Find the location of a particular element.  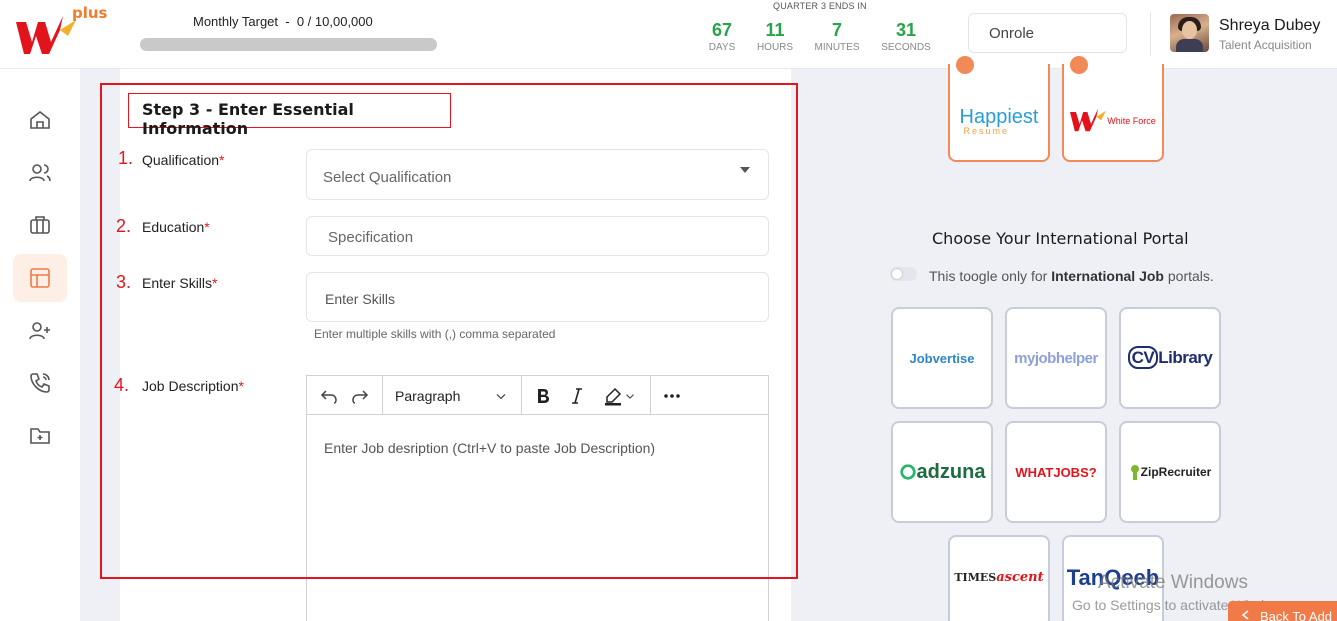

target-value: 0 / 10,00,000 is located at coordinates (334, 21).